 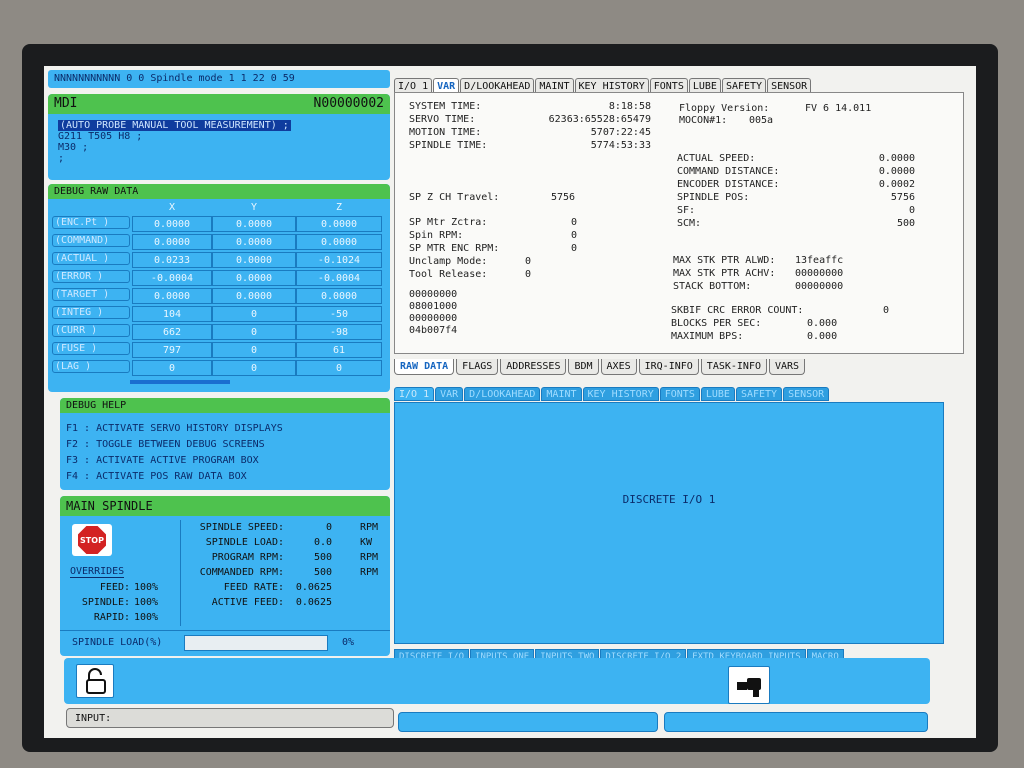 What do you see at coordinates (146, 587) in the screenshot?
I see `override-value: 100%` at bounding box center [146, 587].